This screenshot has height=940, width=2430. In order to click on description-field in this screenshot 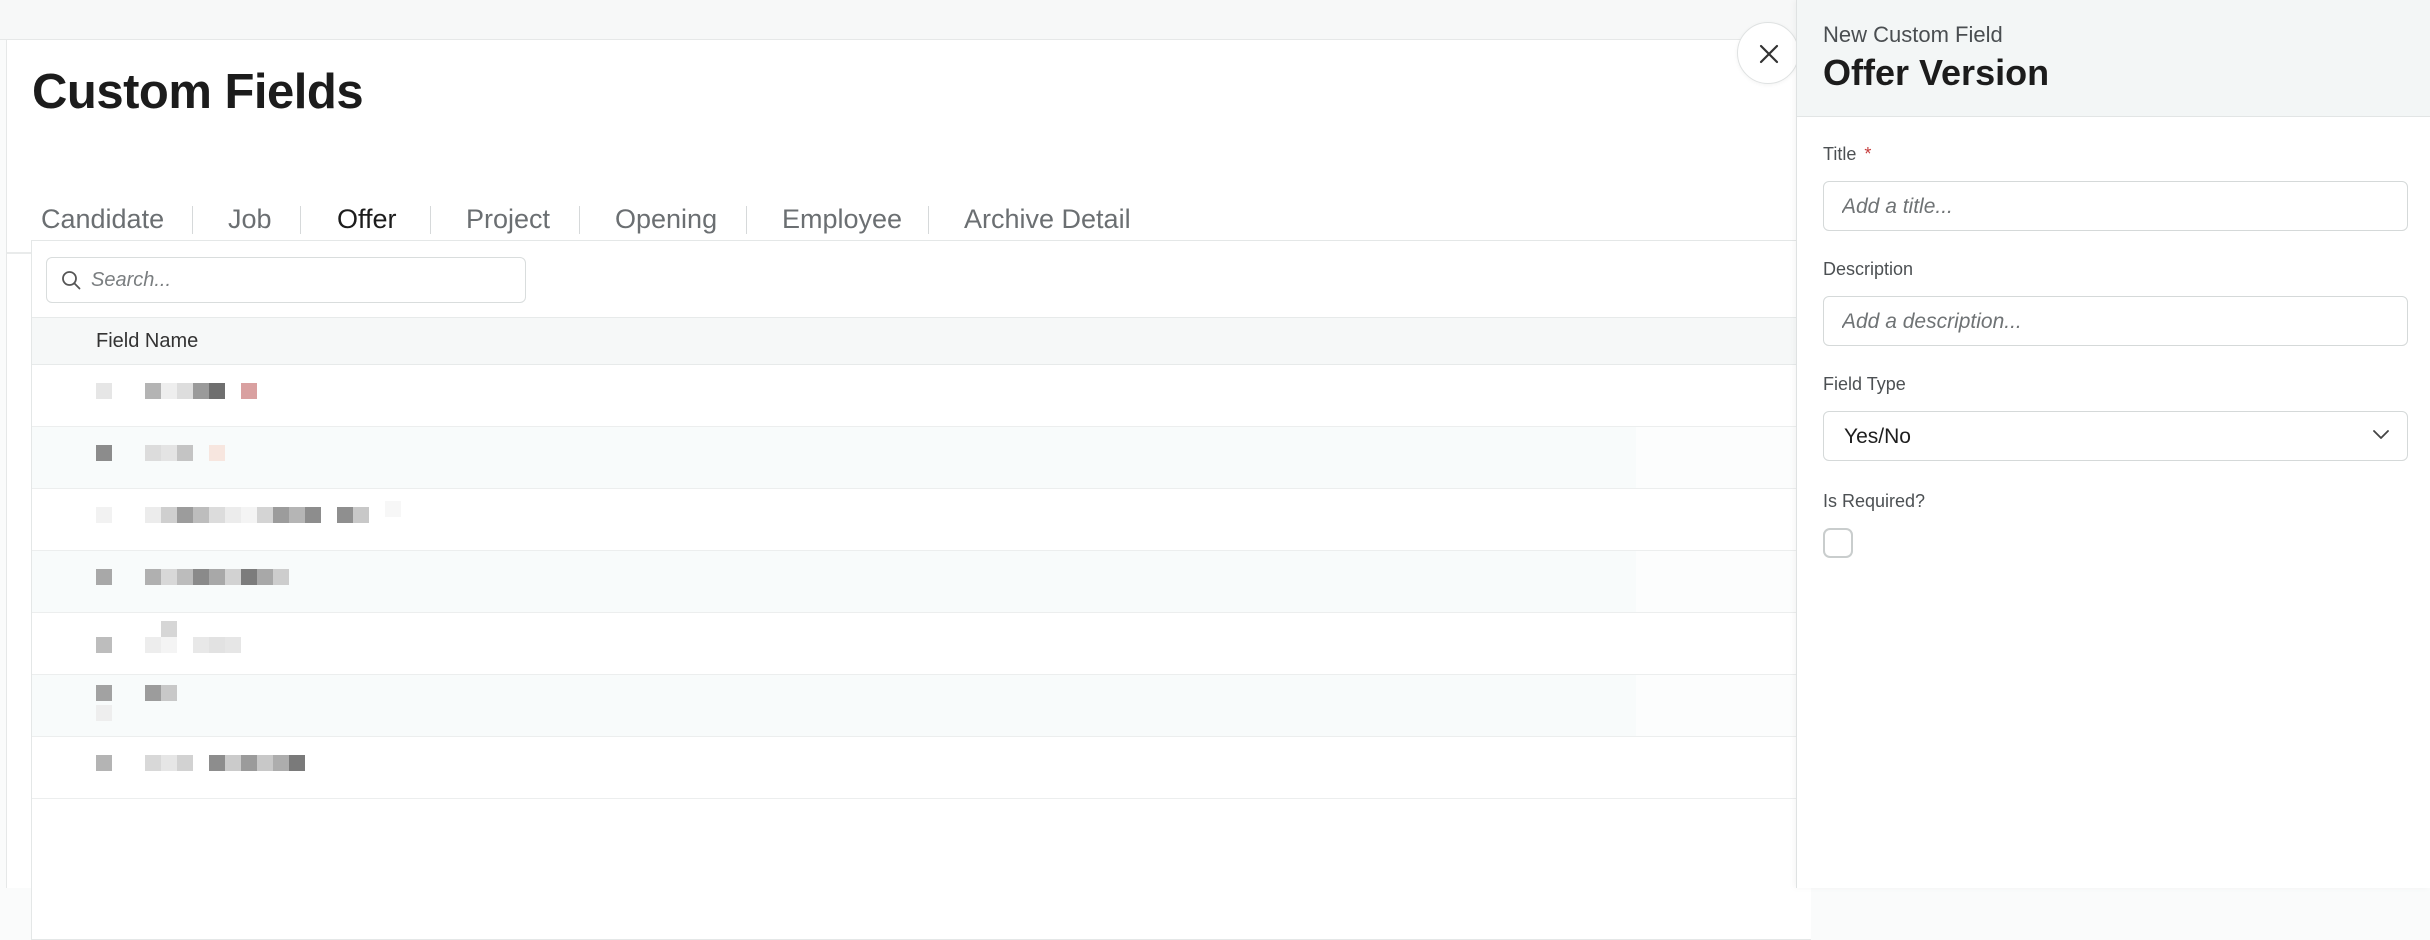, I will do `click(2115, 321)`.